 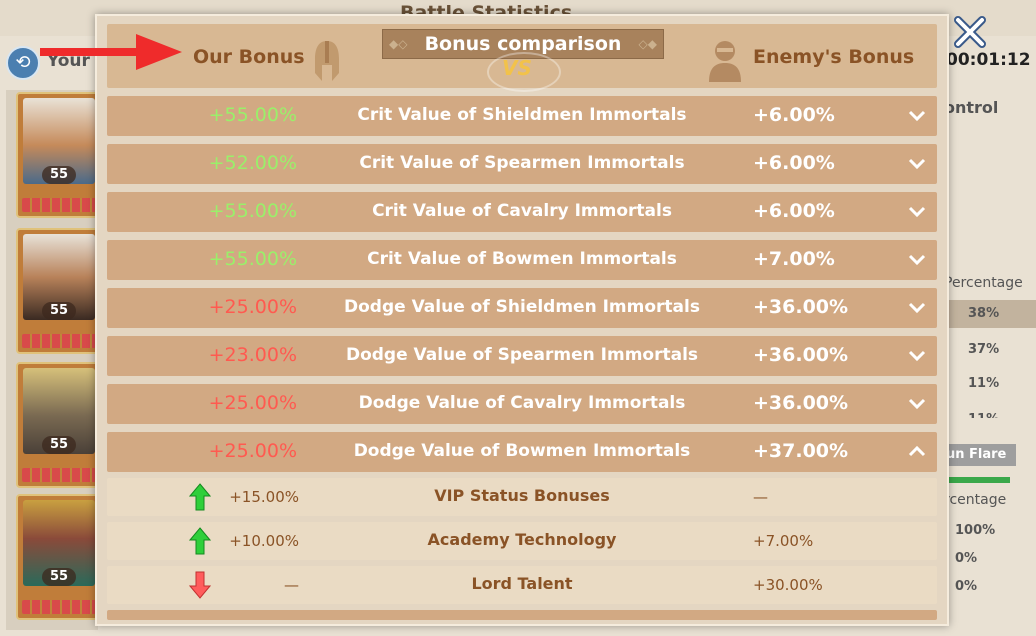 What do you see at coordinates (970, 32) in the screenshot?
I see `close-icon` at bounding box center [970, 32].